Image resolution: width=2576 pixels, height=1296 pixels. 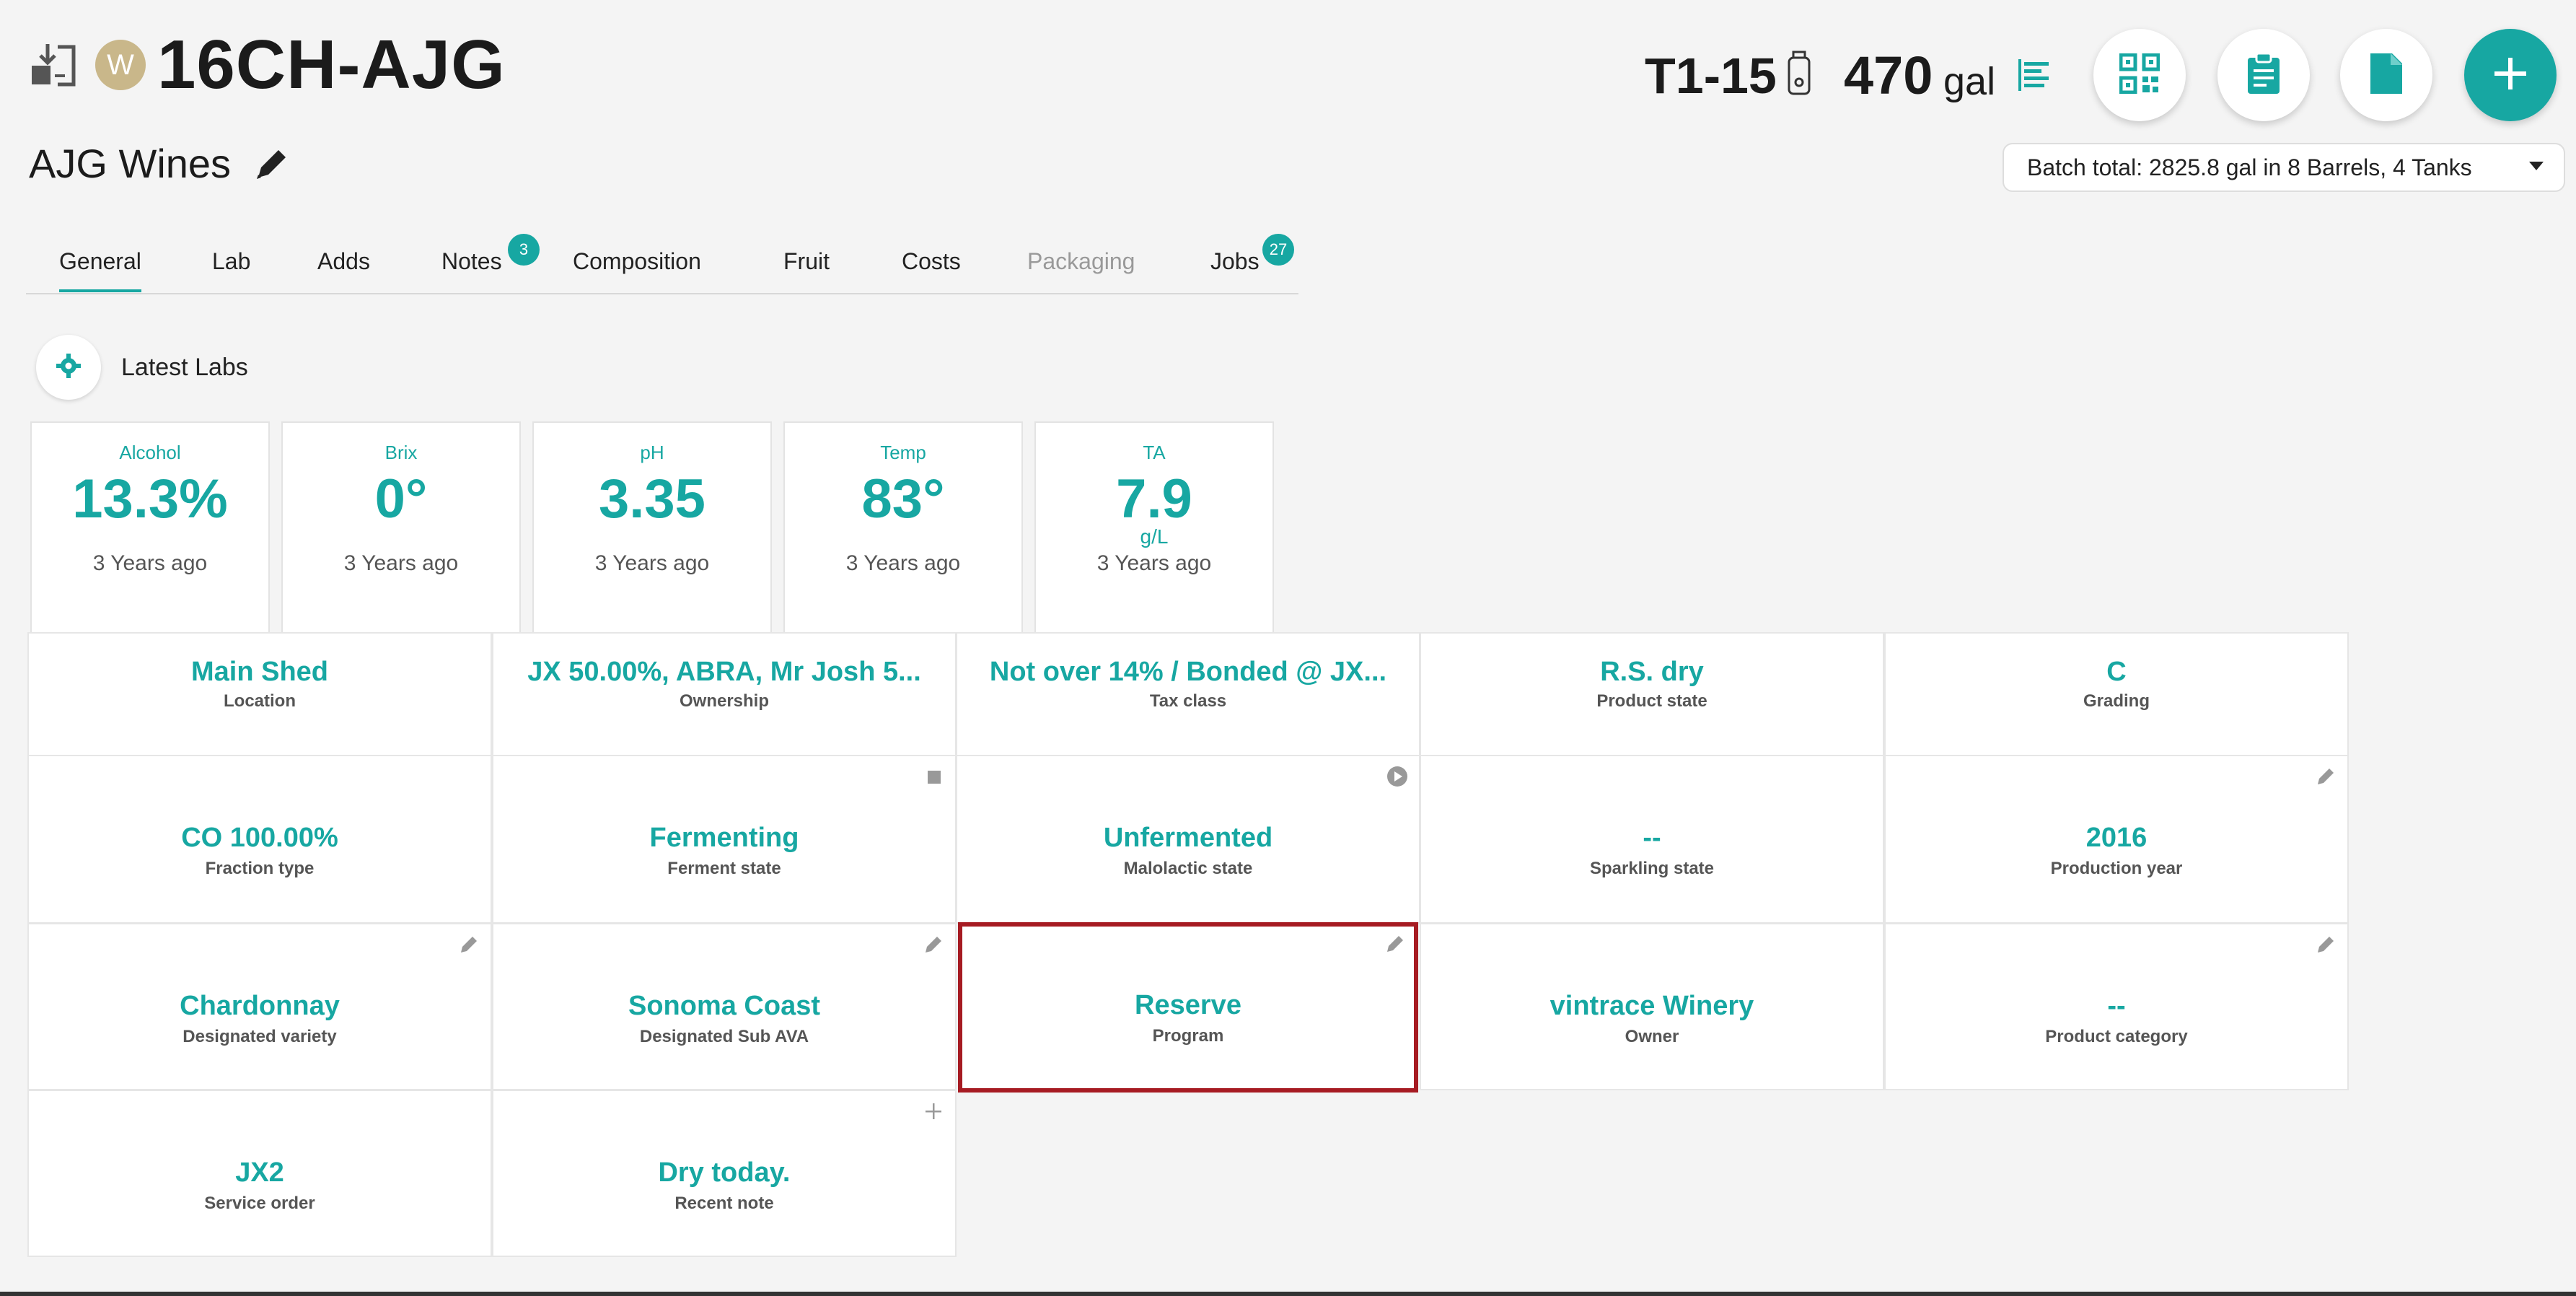 What do you see at coordinates (260, 1036) in the screenshot?
I see `attr-label: Designated variety` at bounding box center [260, 1036].